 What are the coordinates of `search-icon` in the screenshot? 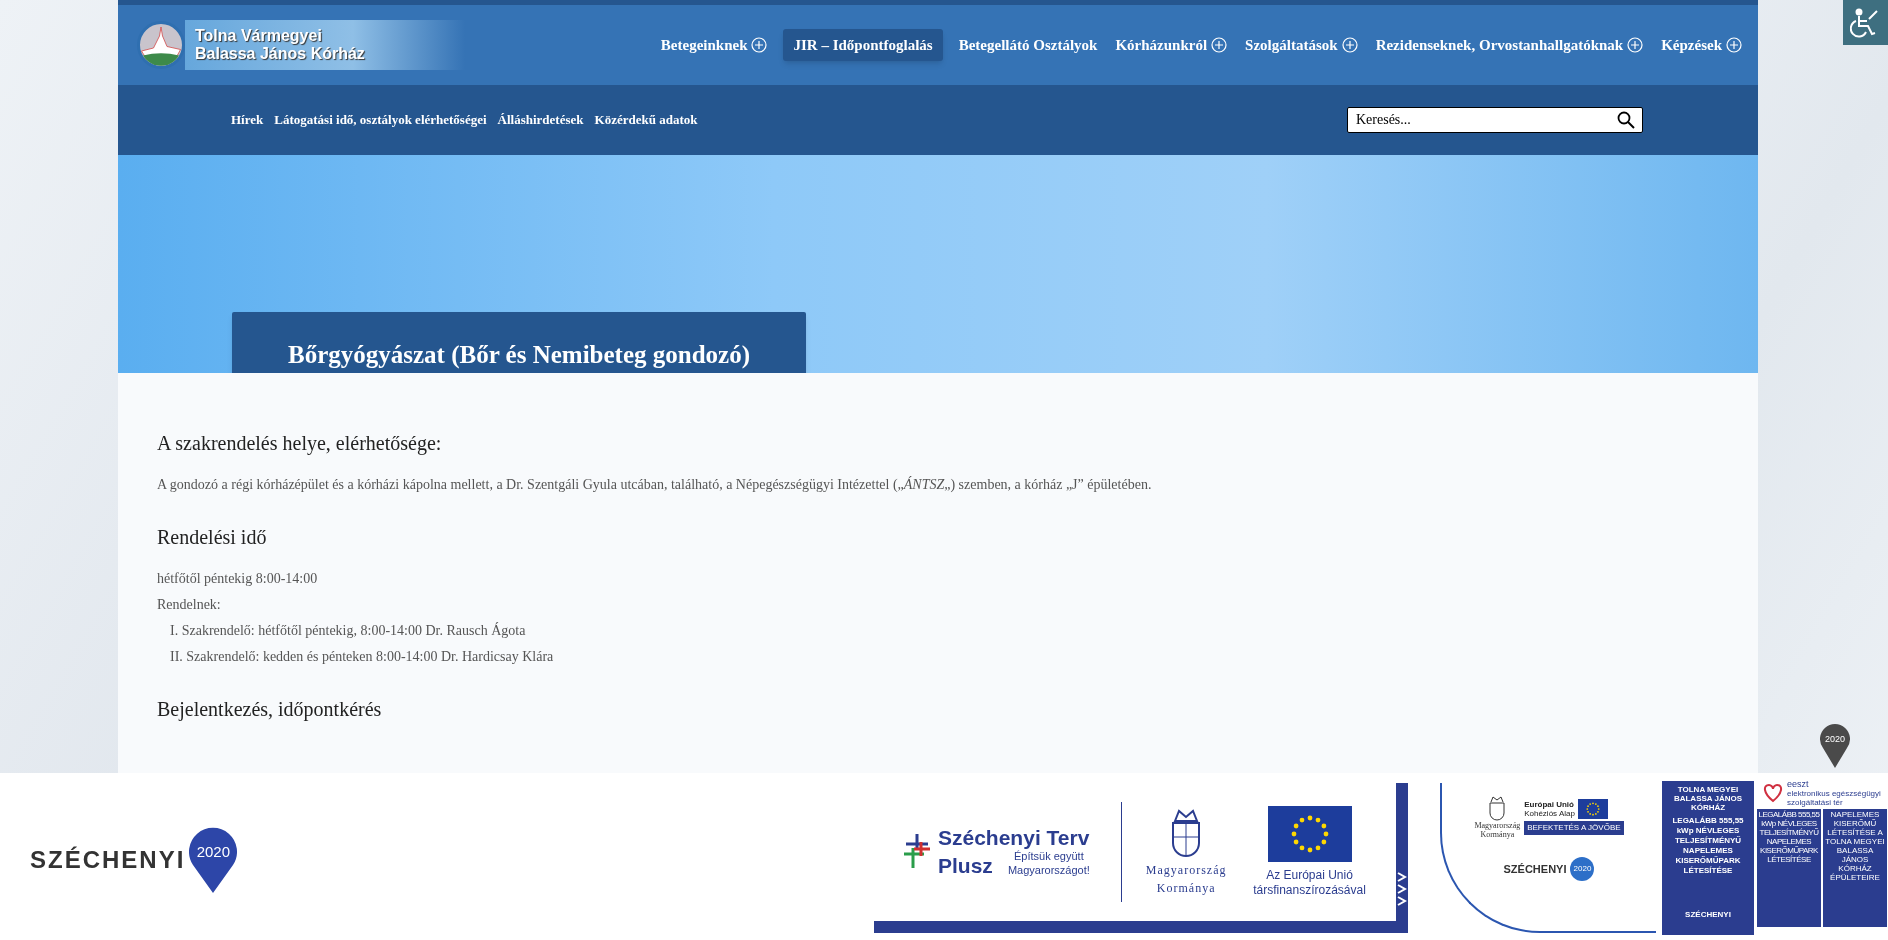 It's located at (1626, 120).